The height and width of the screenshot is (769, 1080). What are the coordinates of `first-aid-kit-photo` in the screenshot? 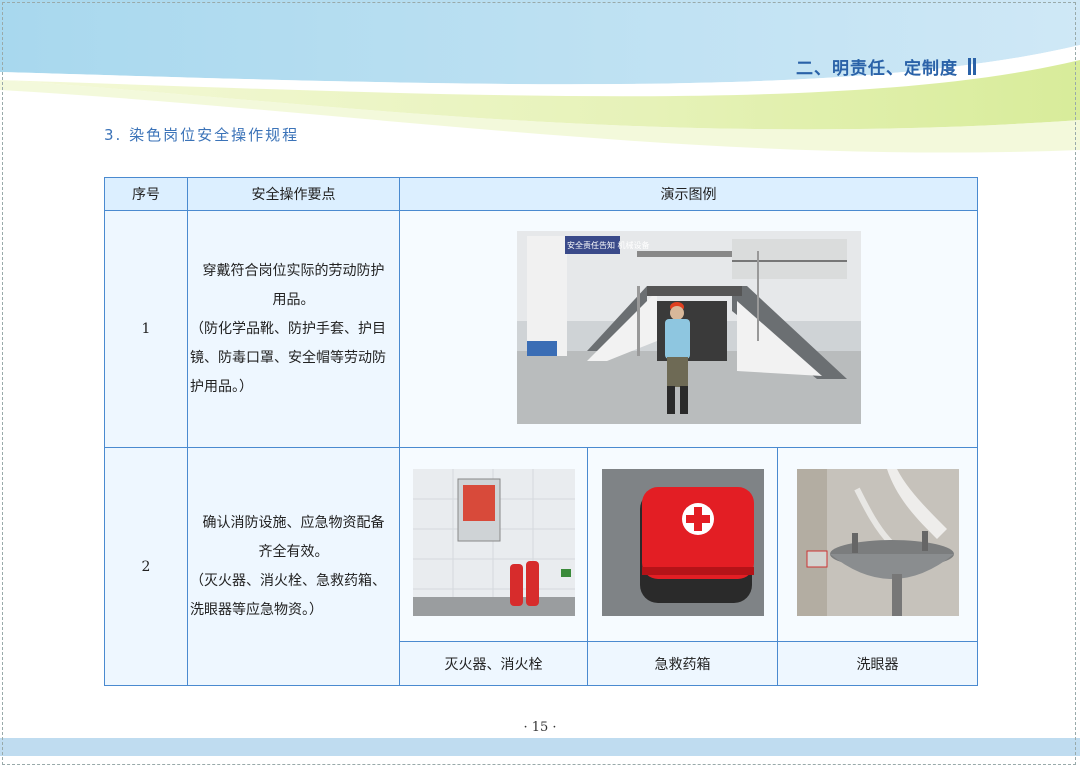 It's located at (682, 542).